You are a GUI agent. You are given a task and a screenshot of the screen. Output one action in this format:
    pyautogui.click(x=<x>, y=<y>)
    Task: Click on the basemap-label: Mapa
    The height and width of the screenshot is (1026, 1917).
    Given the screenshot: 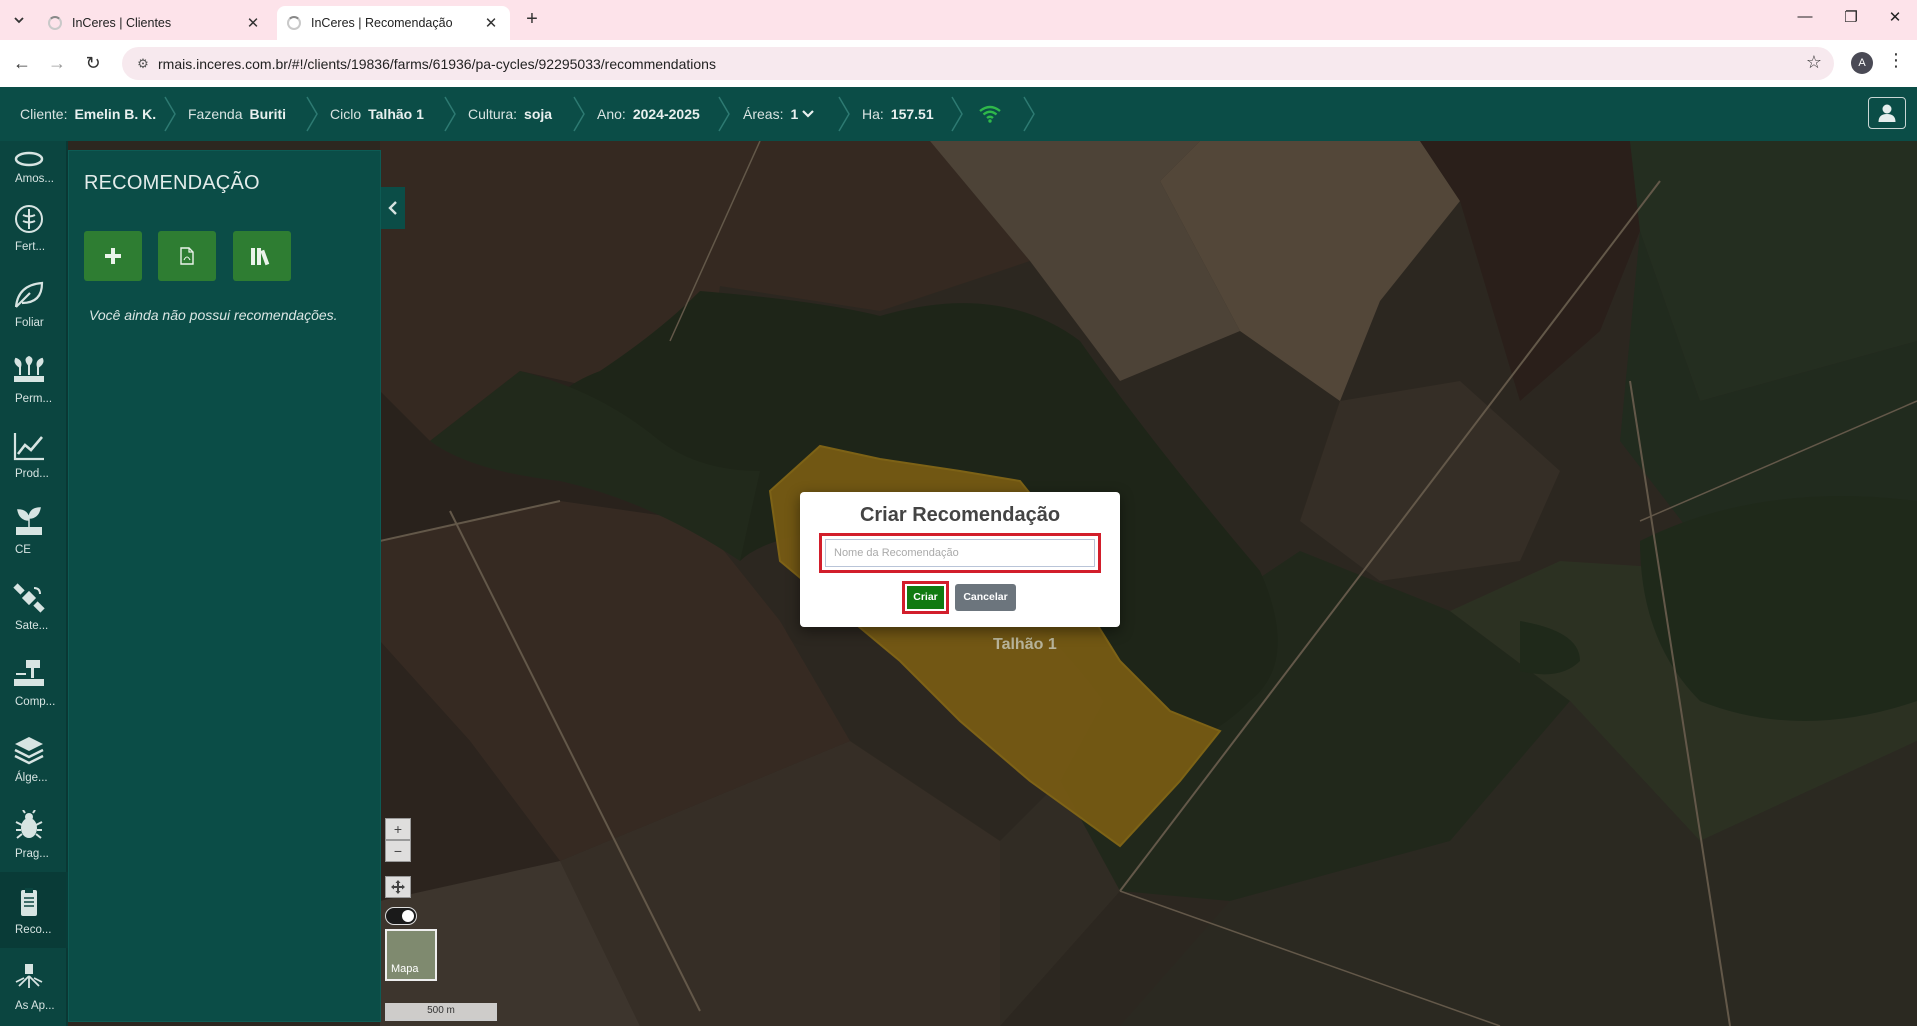 What is the action you would take?
    pyautogui.click(x=405, y=969)
    